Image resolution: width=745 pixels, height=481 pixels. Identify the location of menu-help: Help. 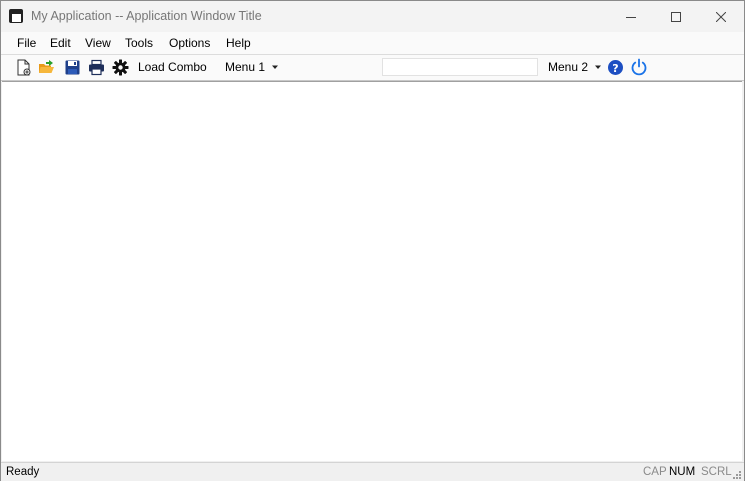
(238, 43).